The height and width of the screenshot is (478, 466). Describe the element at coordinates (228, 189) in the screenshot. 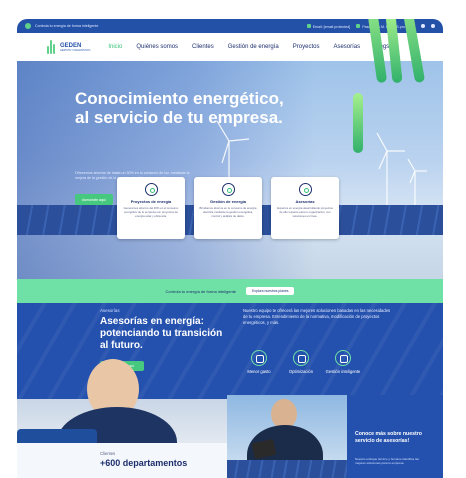

I see `magnifier-icon` at that location.